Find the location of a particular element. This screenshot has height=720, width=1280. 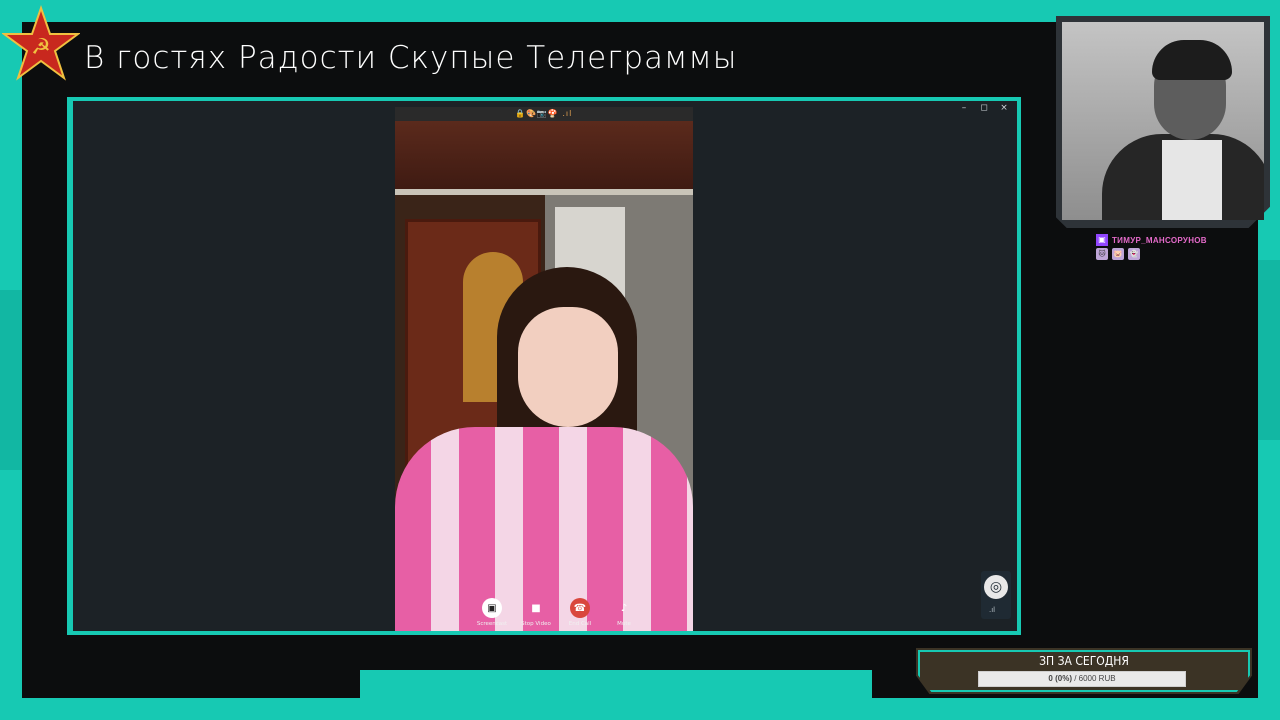

microphone-icon: ♪ is located at coordinates (624, 608).